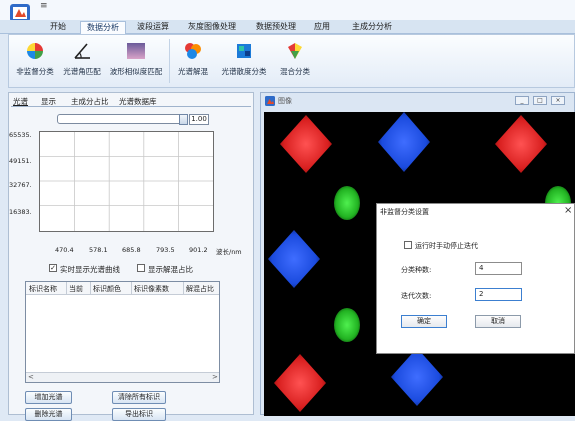  Describe the element at coordinates (103, 27) in the screenshot. I see `tab-data-analysis: 数据分析` at that location.